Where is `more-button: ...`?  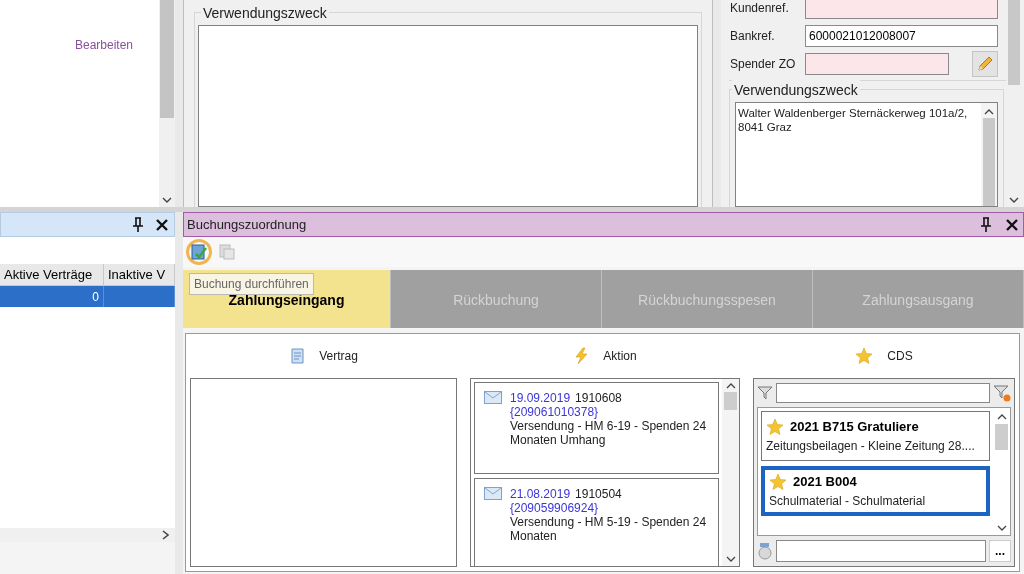 more-button: ... is located at coordinates (1000, 551).